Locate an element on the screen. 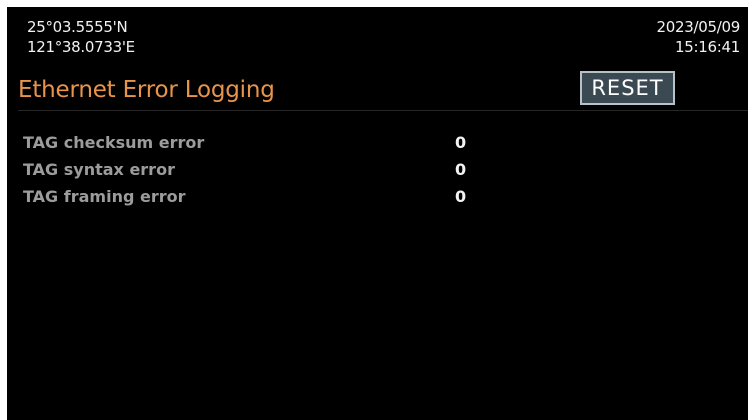  latitude-text: 25°03.5555'N is located at coordinates (77, 27).